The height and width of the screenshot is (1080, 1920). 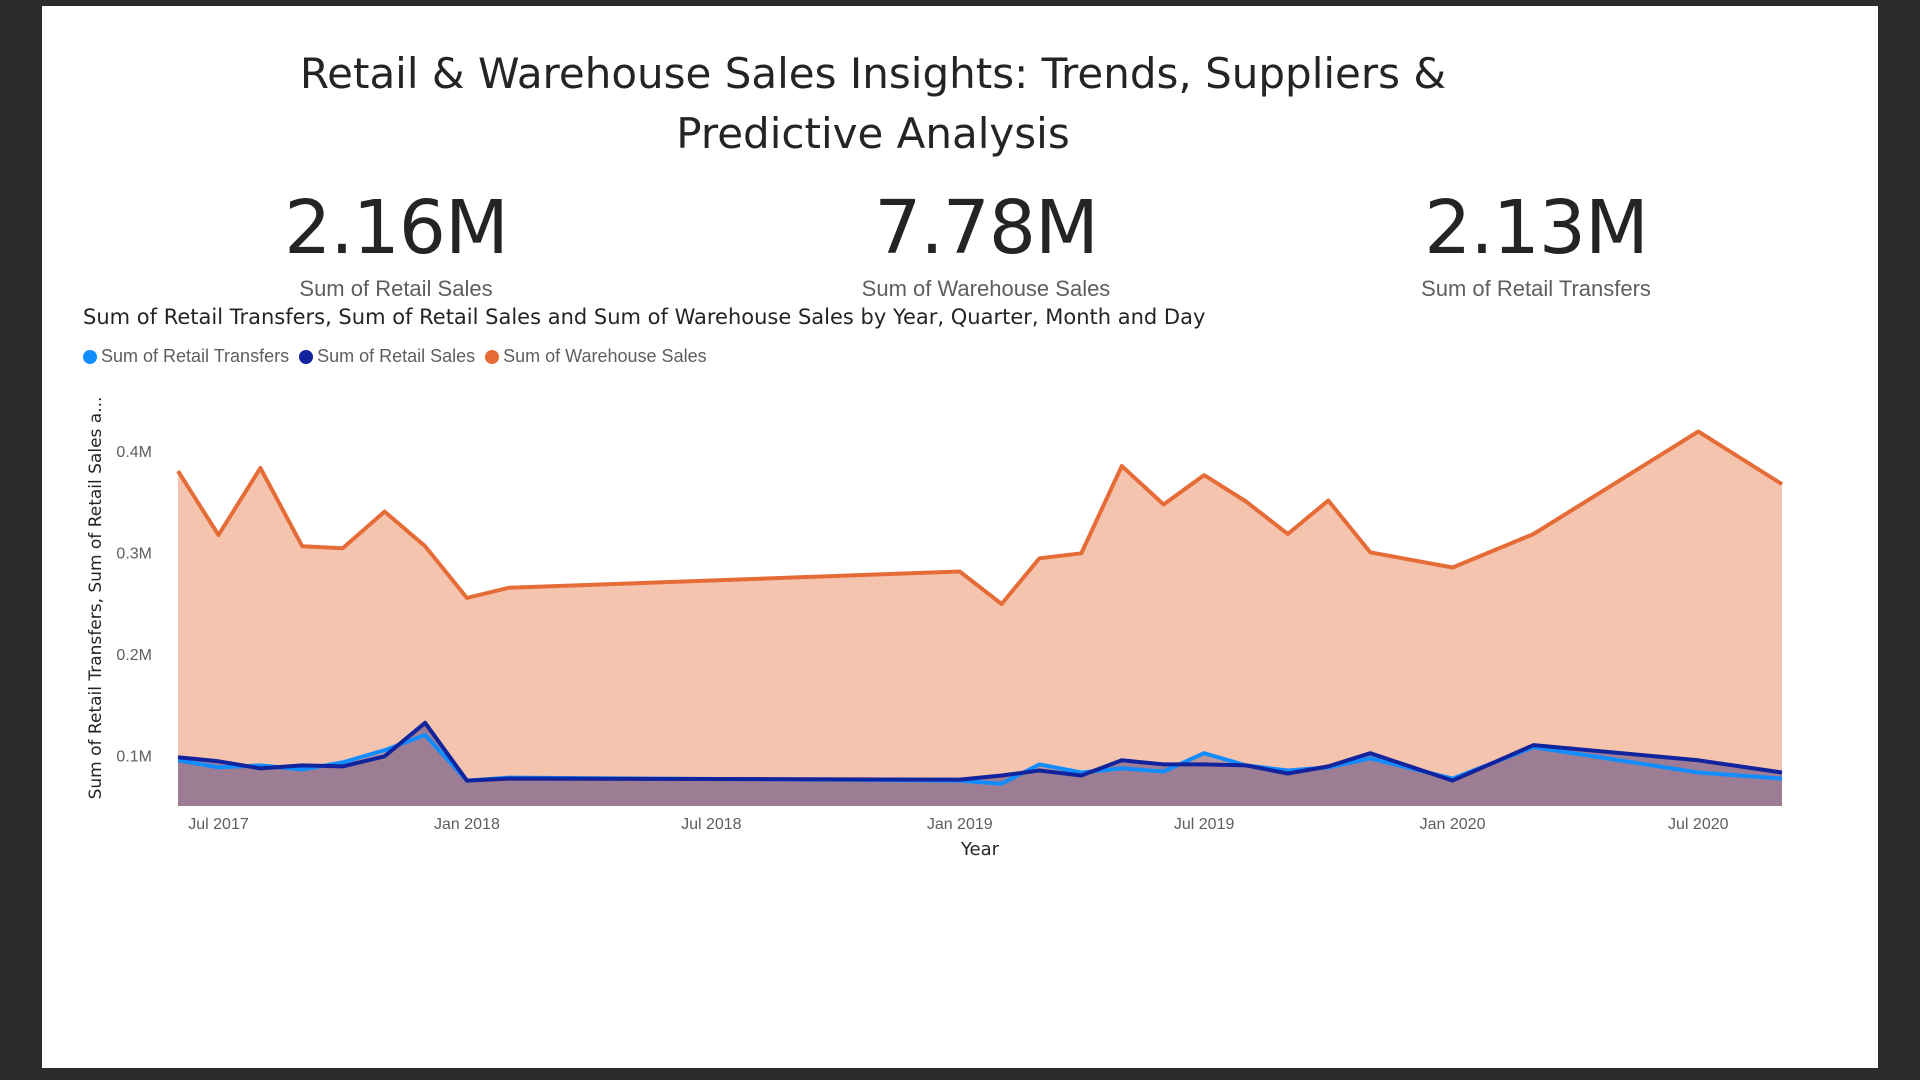 What do you see at coordinates (980, 849) in the screenshot?
I see `x-axis-title: Year` at bounding box center [980, 849].